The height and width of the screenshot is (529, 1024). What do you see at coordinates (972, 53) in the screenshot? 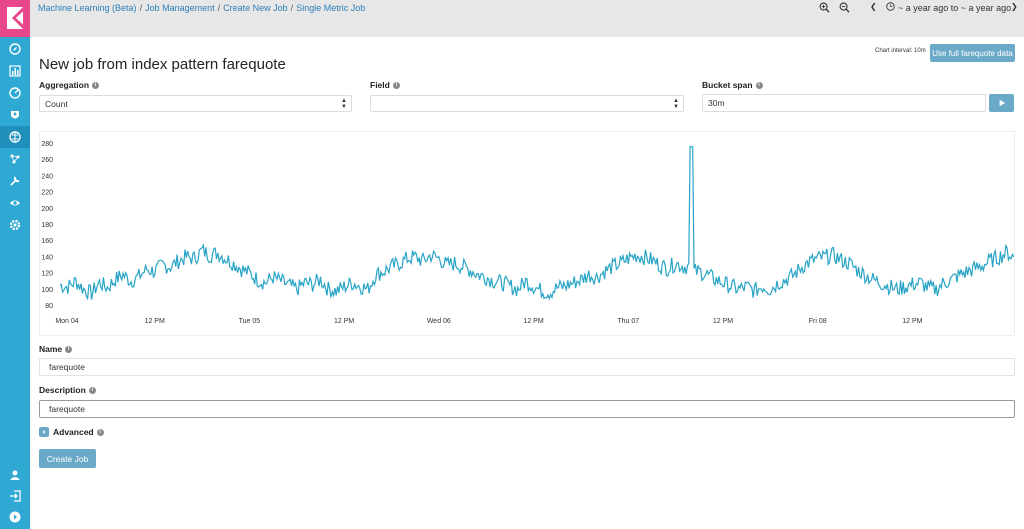
I see `use-full-data-button: Use full farequote data` at bounding box center [972, 53].